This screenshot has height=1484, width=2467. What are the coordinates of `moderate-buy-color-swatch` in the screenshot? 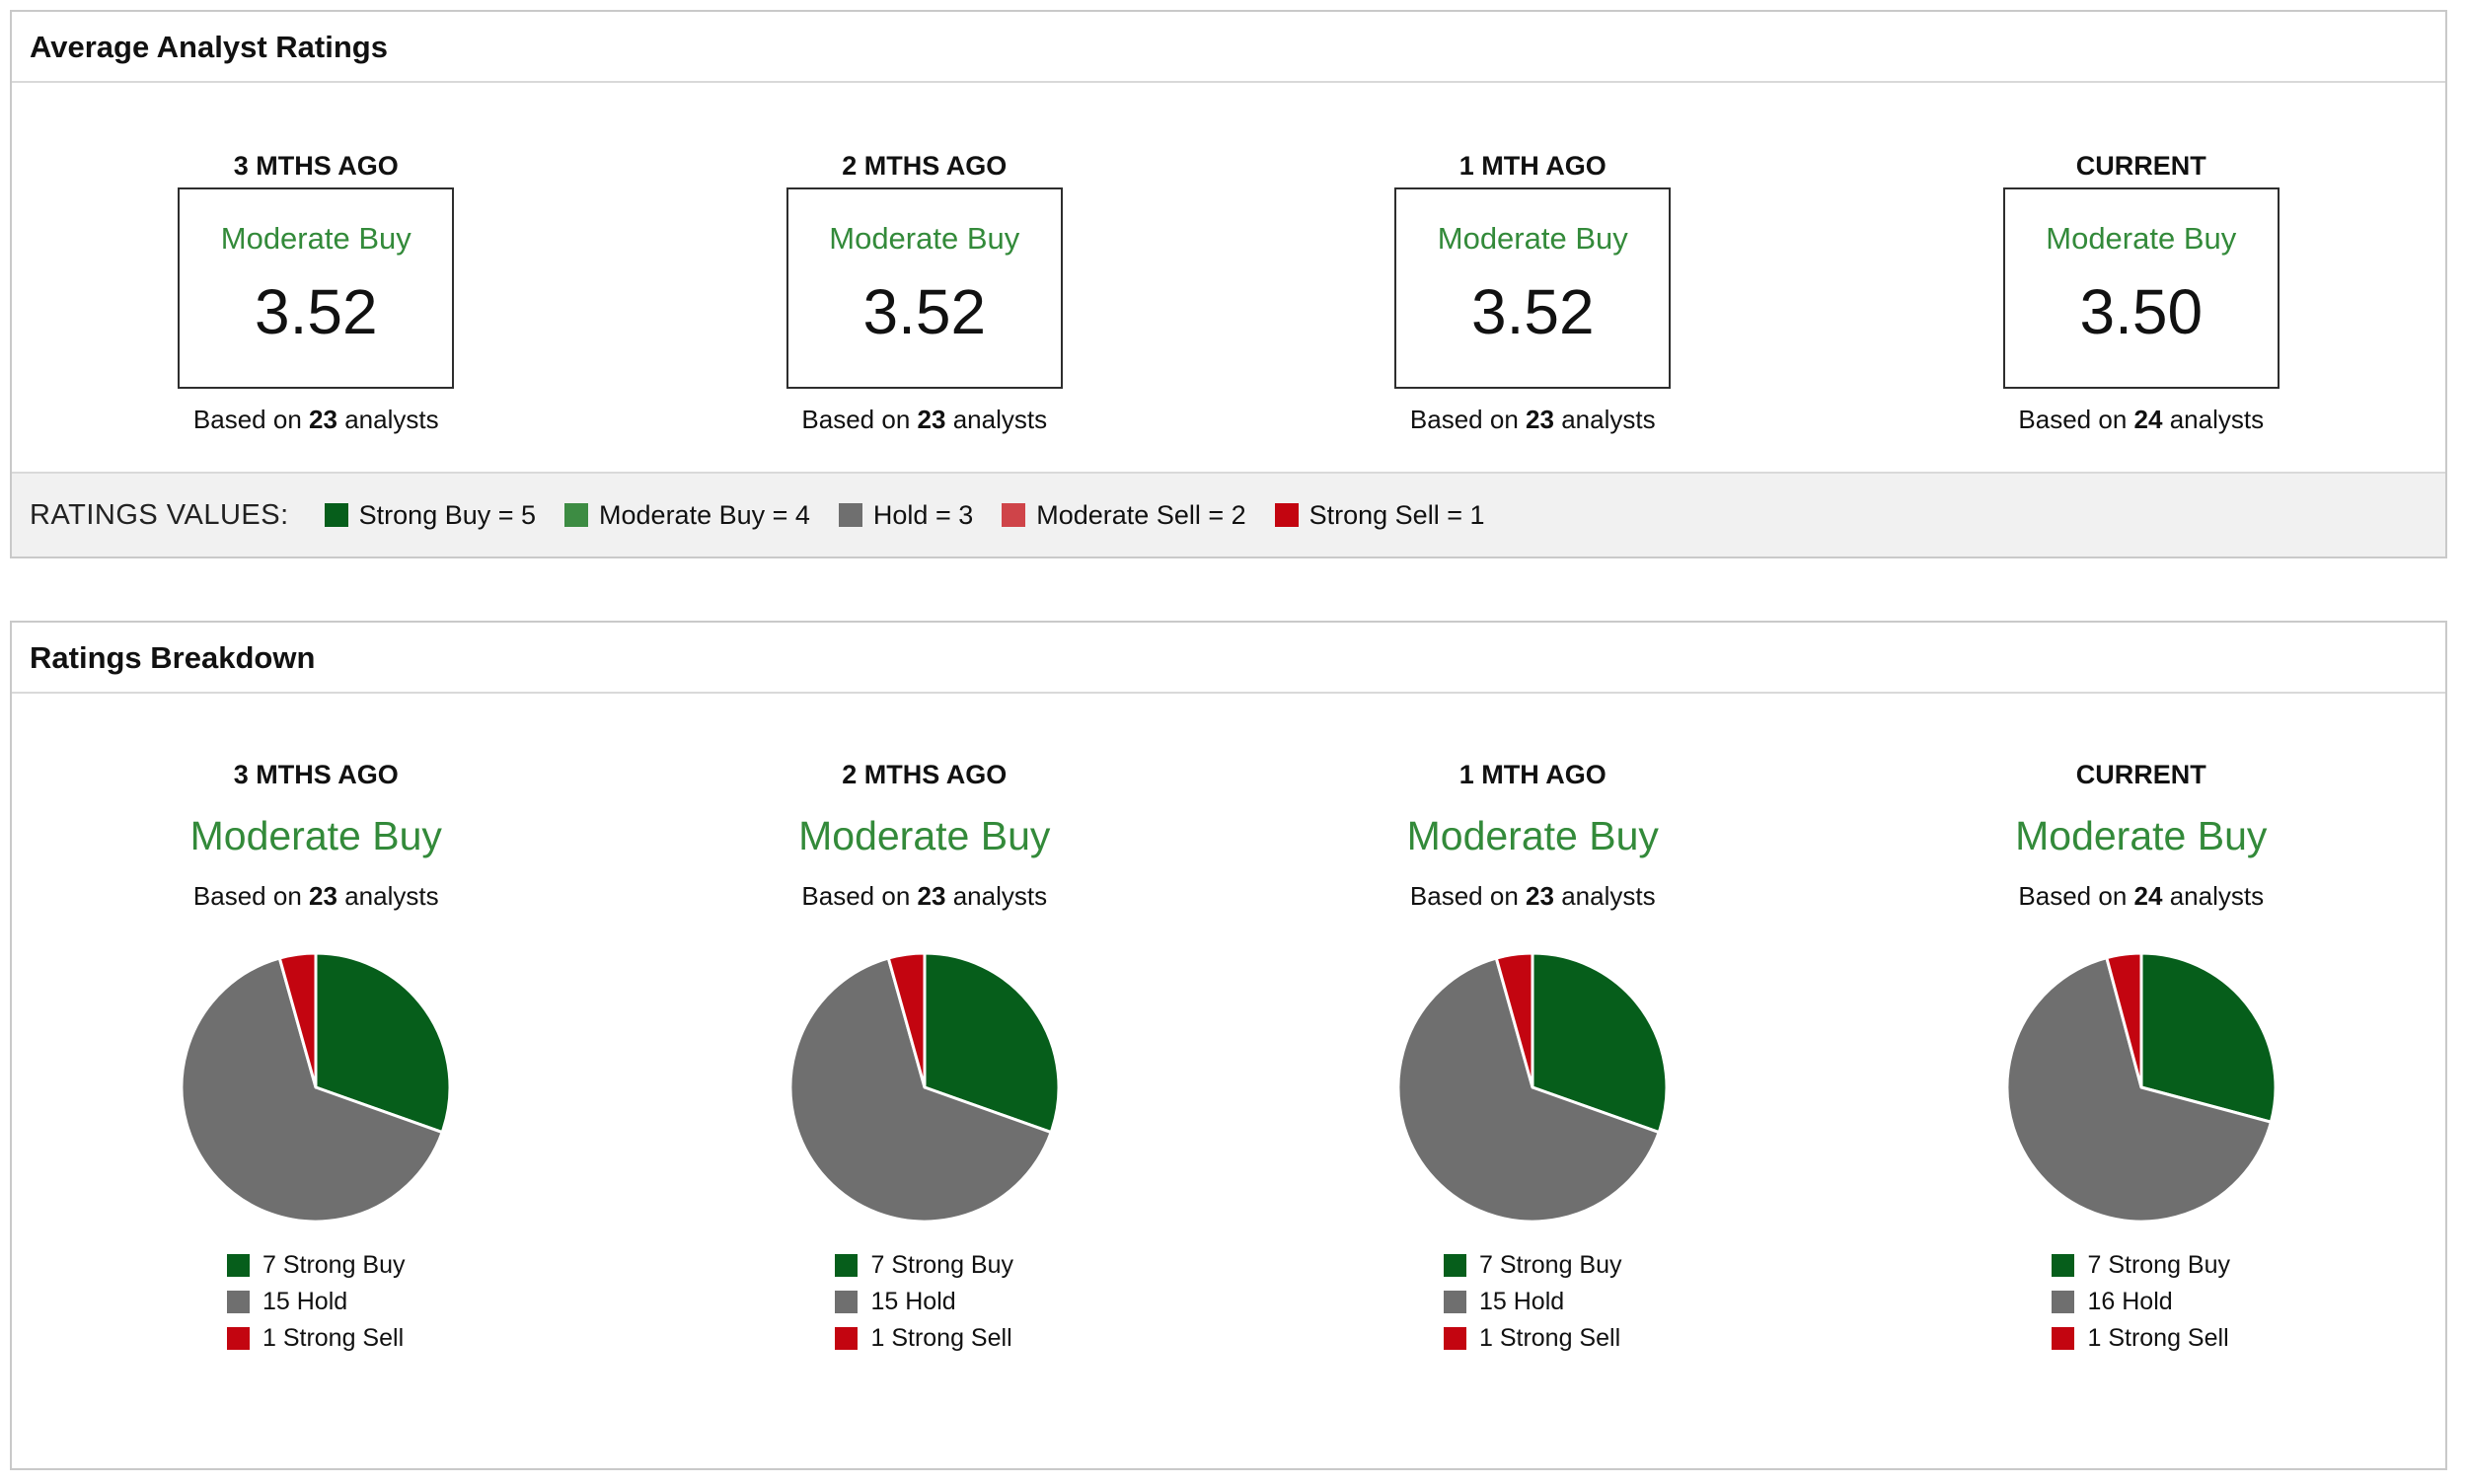 It's located at (576, 515).